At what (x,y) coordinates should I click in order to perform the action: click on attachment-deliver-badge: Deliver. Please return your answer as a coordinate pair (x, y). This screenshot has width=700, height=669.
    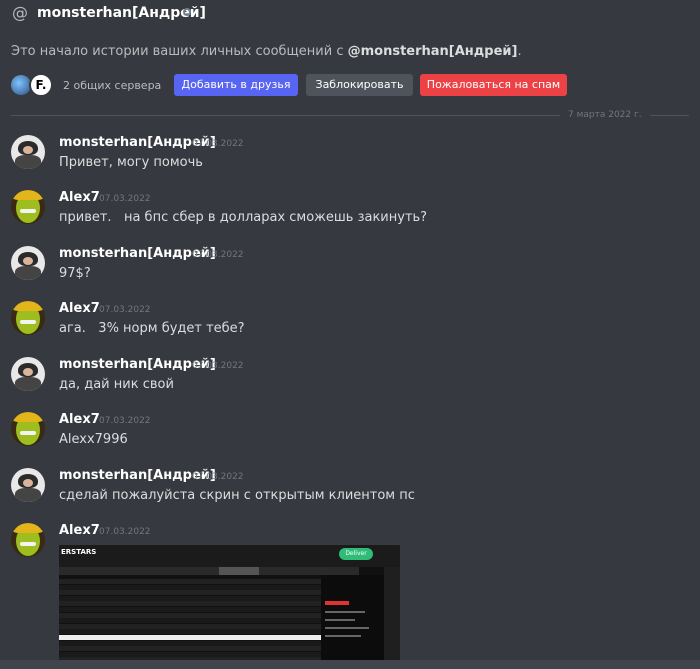
    Looking at the image, I should click on (356, 554).